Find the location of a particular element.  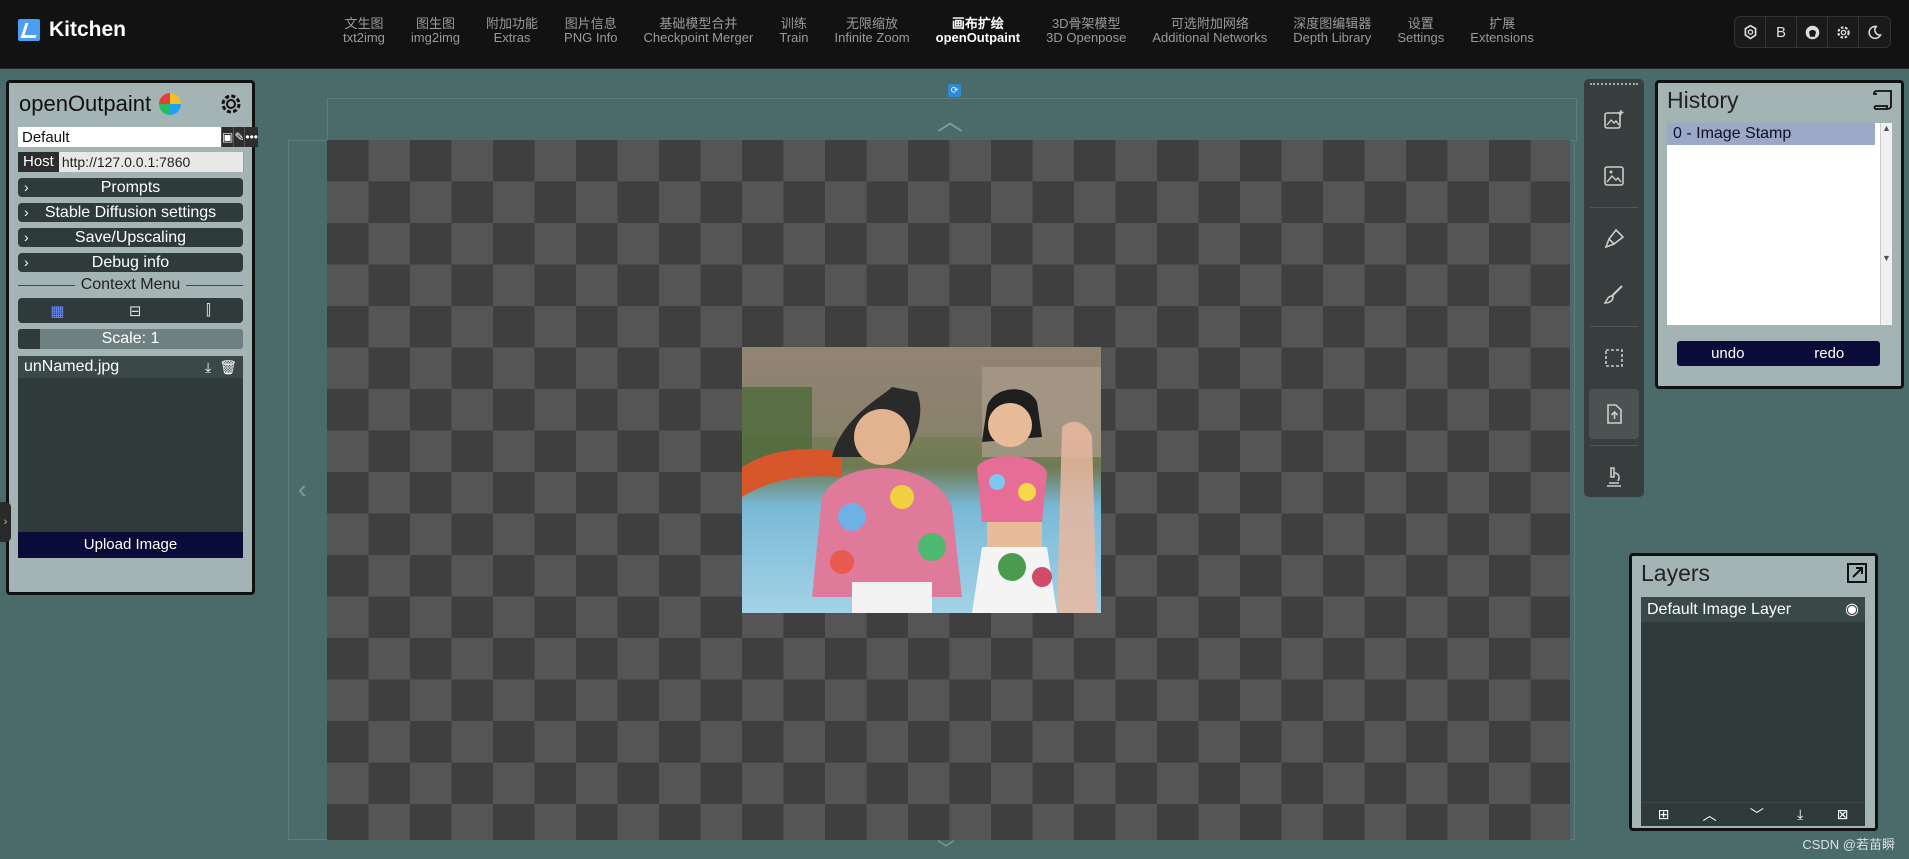

layers-list: Default Image Layer ◉ ⊞ ︿ ﹀ ⤓ ⊠ is located at coordinates (1753, 711).